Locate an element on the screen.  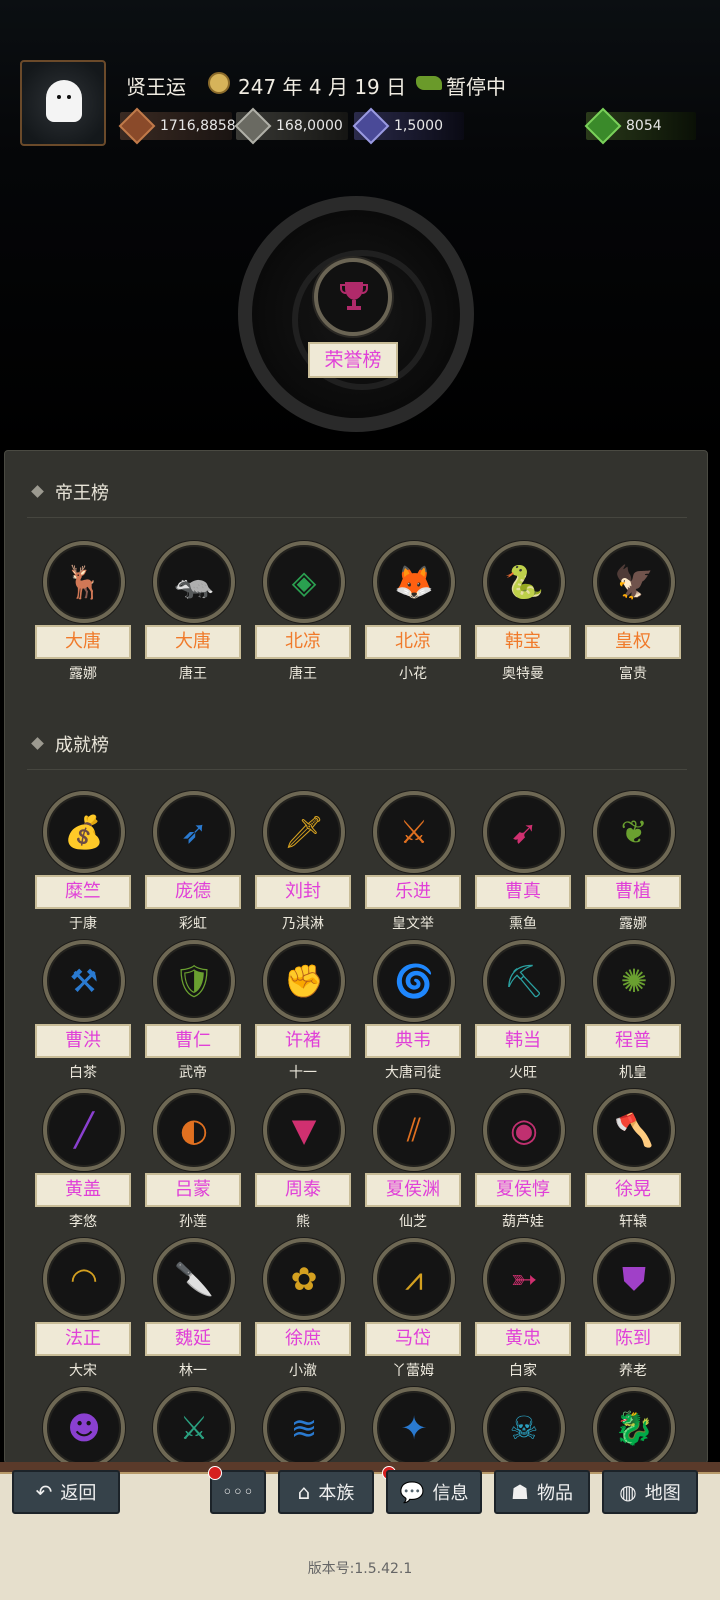
ranking-entry: ➹ 曹真 熏鱼 is located at coordinates (525, 861).